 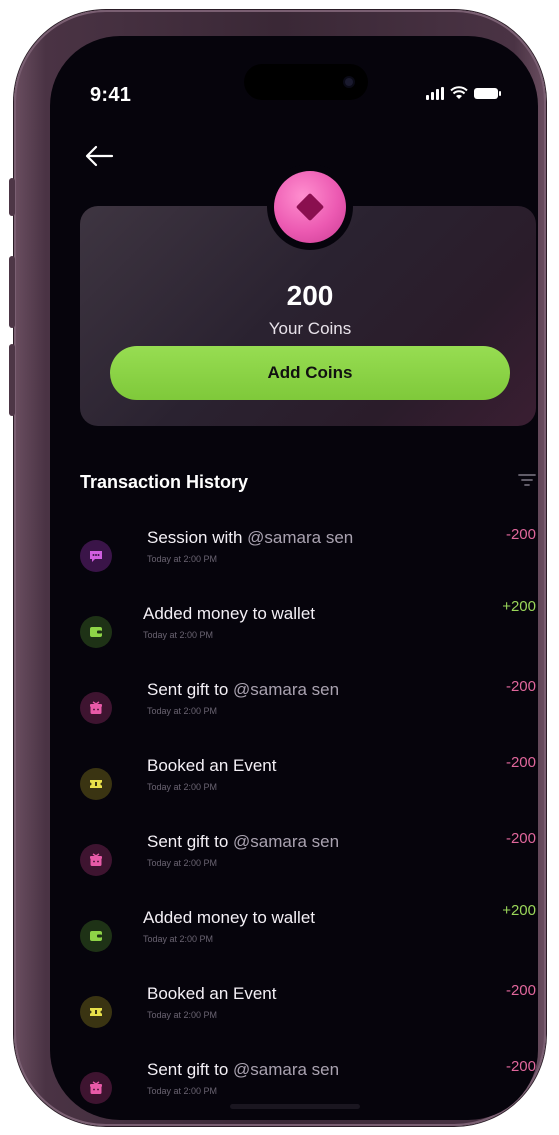 What do you see at coordinates (435, 93) in the screenshot?
I see `signal-icon` at bounding box center [435, 93].